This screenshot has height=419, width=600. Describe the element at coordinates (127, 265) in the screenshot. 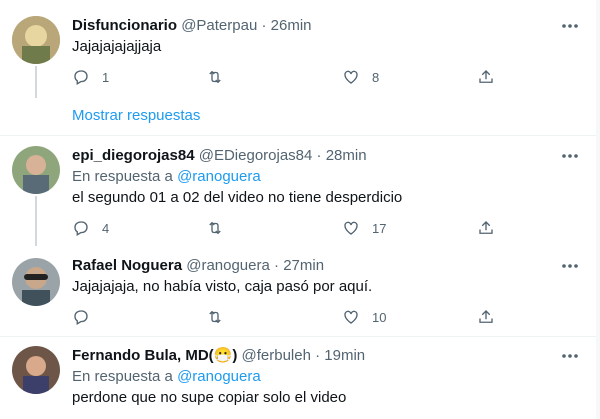

I see `display-name: Rafael Noguera` at that location.